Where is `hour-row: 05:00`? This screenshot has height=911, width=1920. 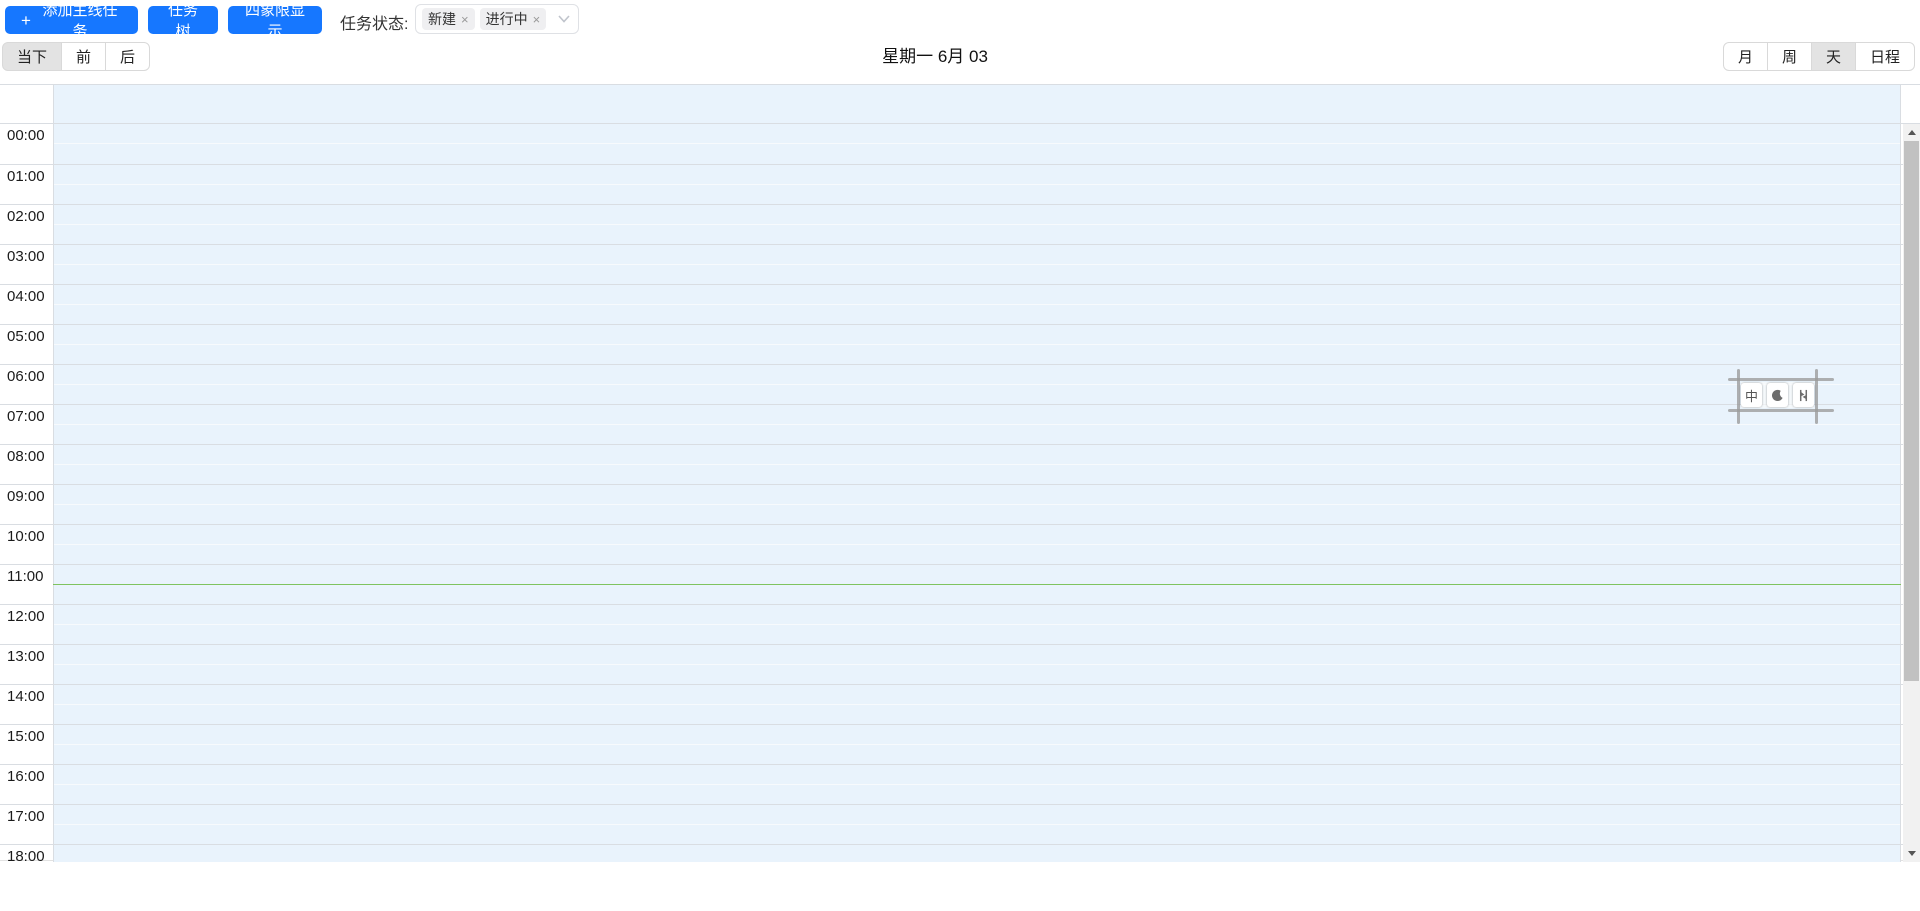
hour-row: 05:00 is located at coordinates (960, 344).